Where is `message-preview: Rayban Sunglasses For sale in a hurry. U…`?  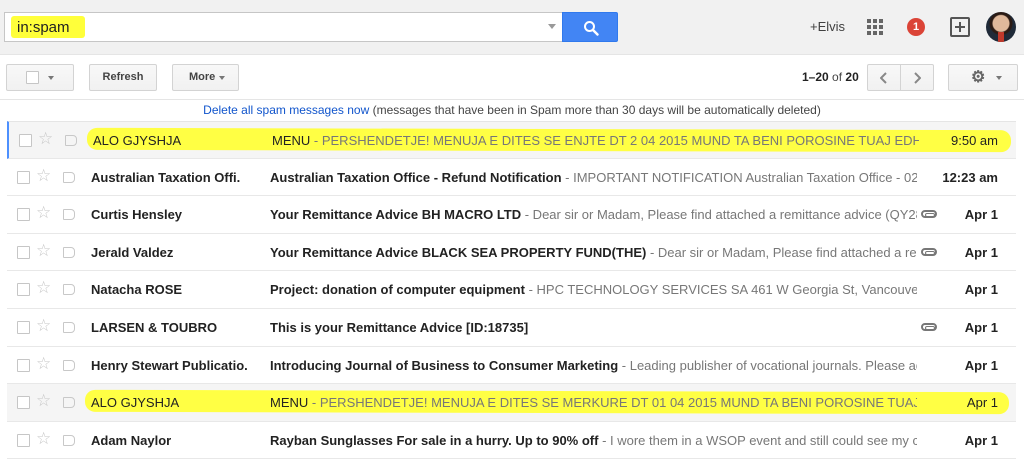
message-preview: Rayban Sunglasses For sale in a hurry. U… is located at coordinates (593, 440).